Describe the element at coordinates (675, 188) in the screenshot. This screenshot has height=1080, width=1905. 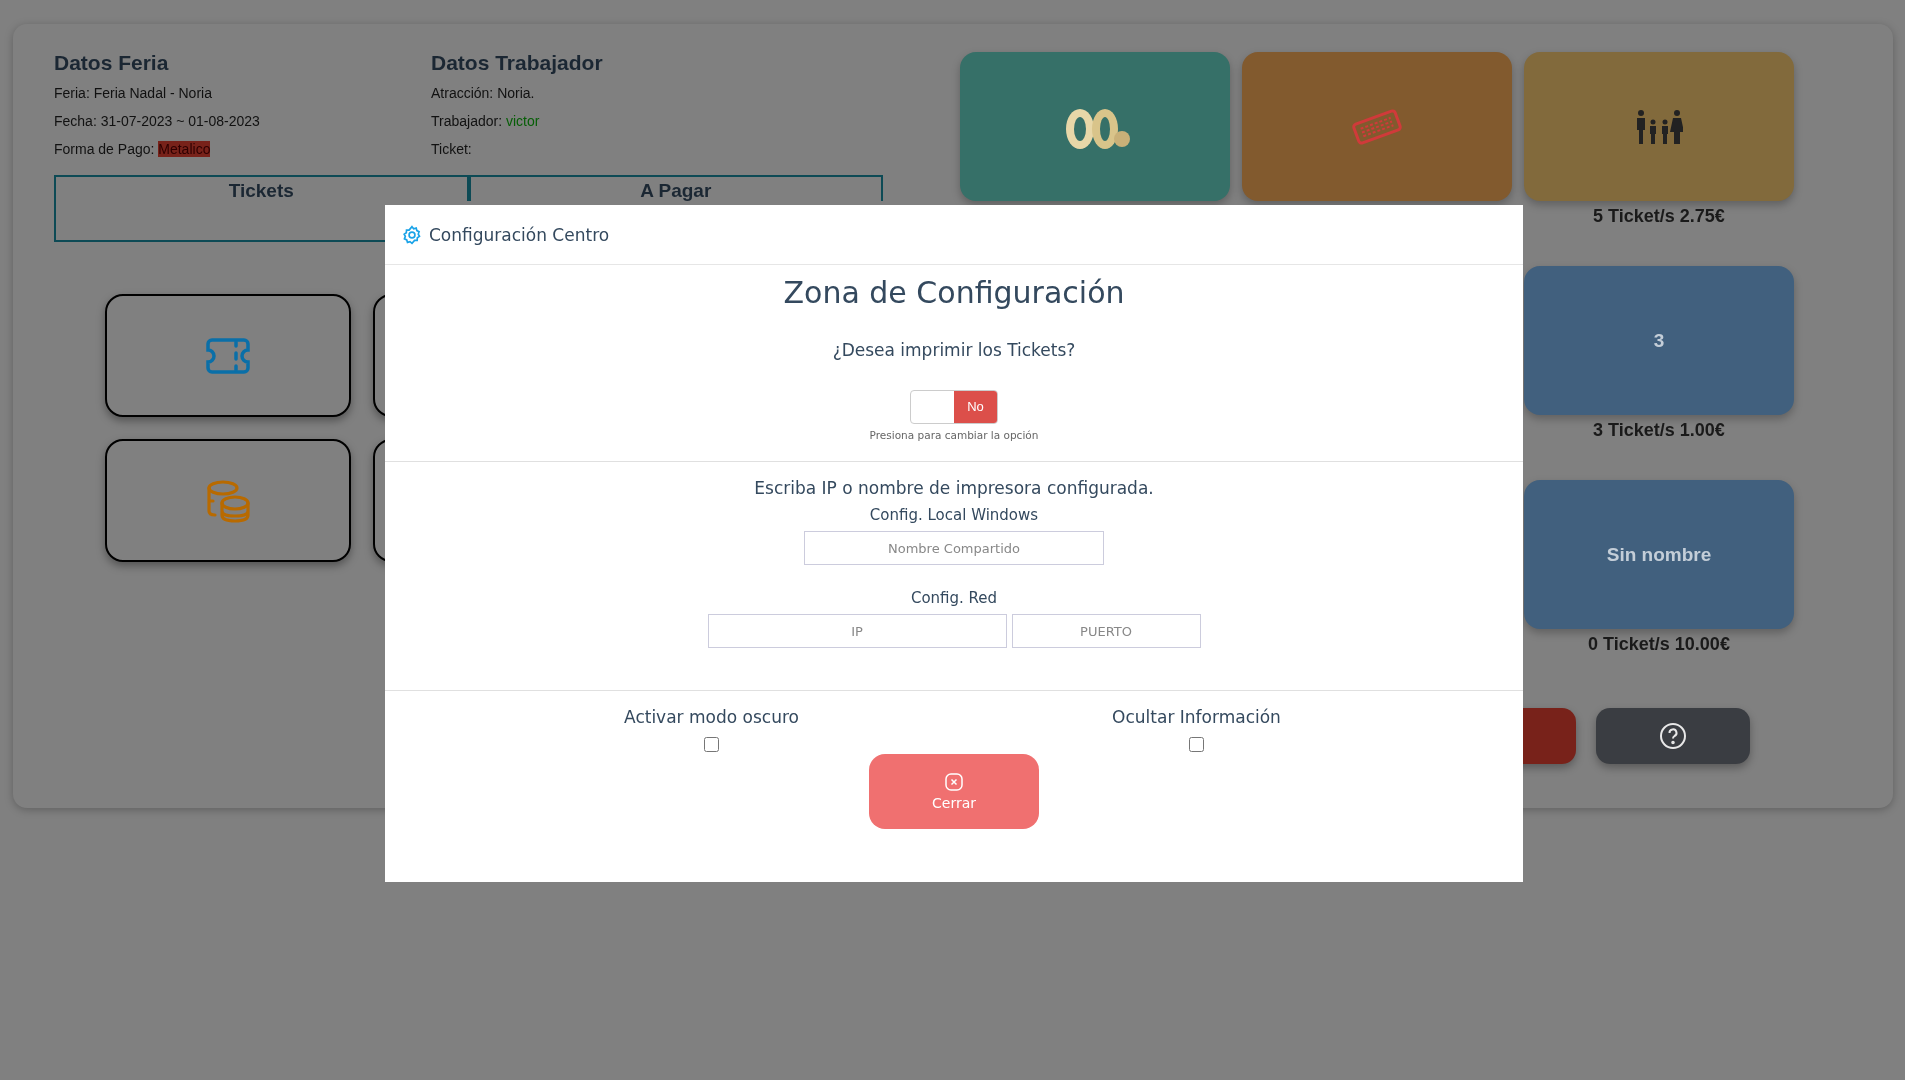
I see `tab: A Pagar` at that location.